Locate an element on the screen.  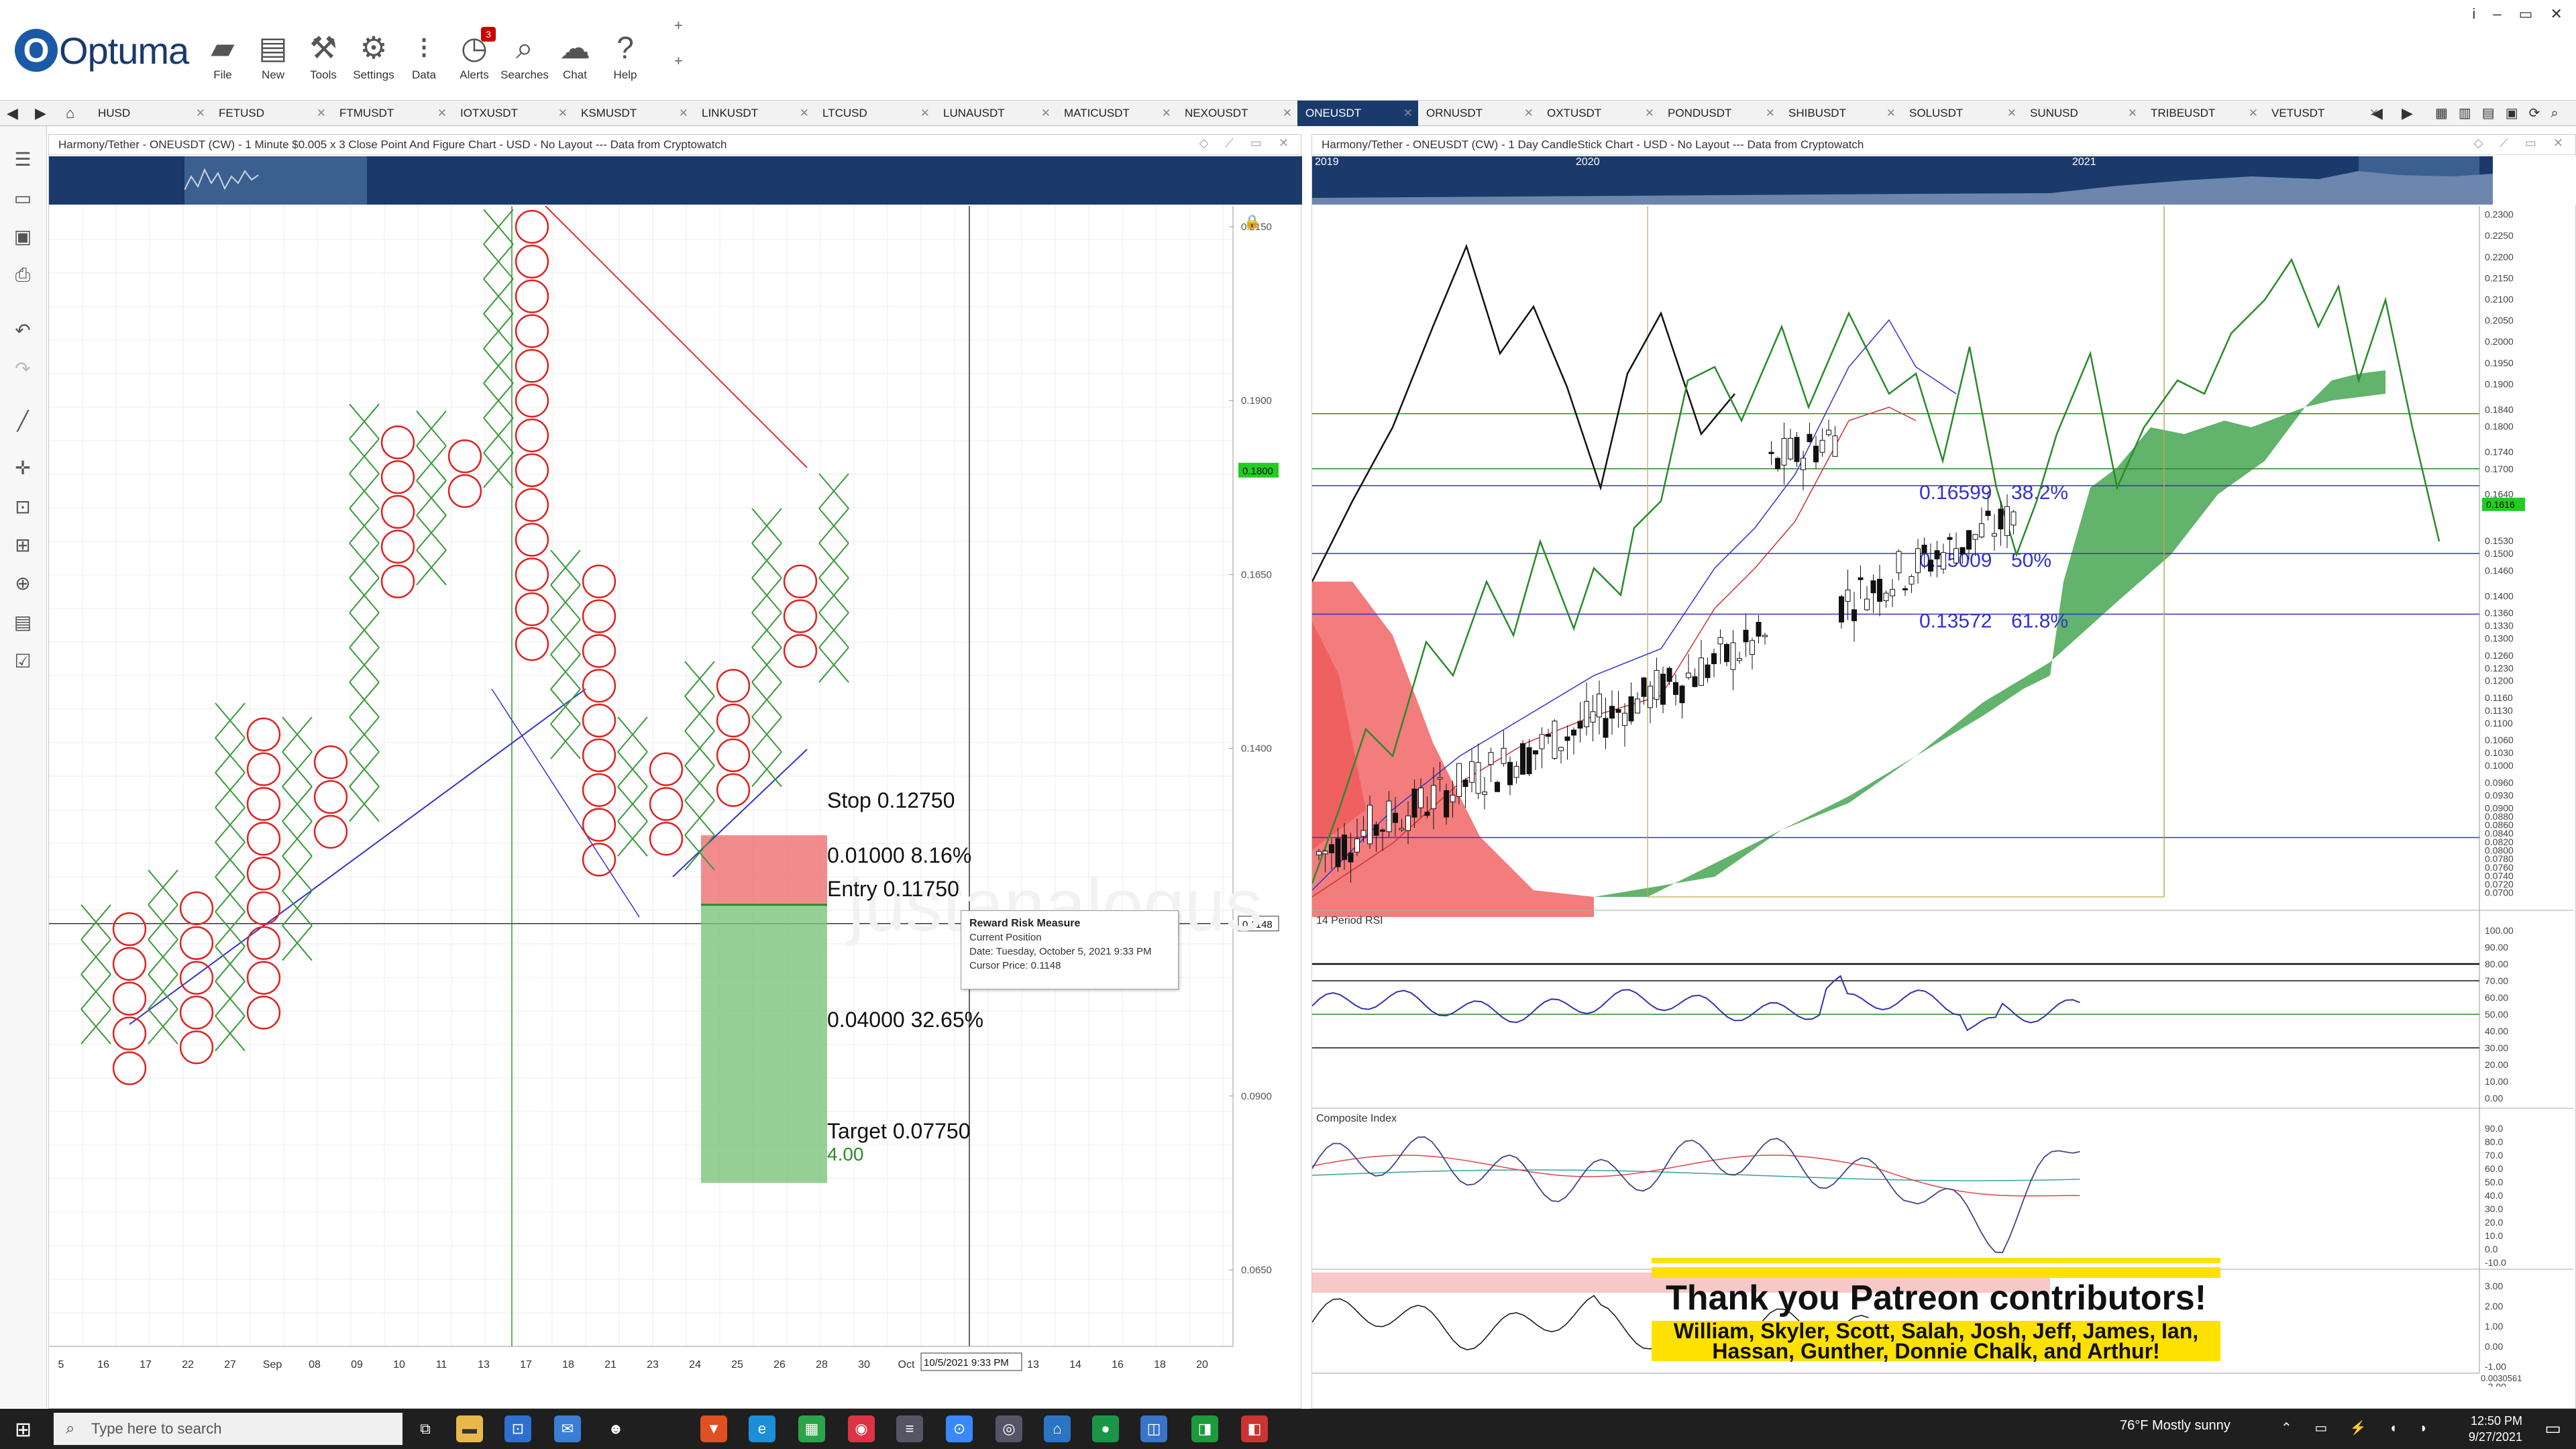
taskbar-search-input: ⌕ Type here to search is located at coordinates (228, 1429).